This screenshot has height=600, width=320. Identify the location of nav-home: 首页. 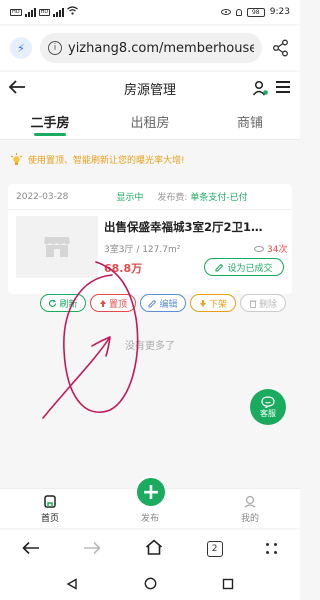
(50, 508).